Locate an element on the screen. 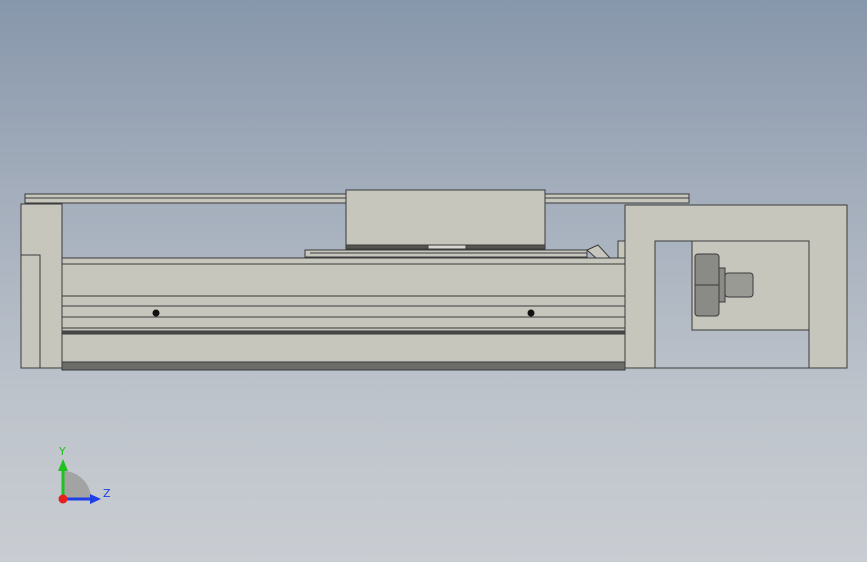 The width and height of the screenshot is (867, 562). triad-plane-quadrant is located at coordinates (77, 485).